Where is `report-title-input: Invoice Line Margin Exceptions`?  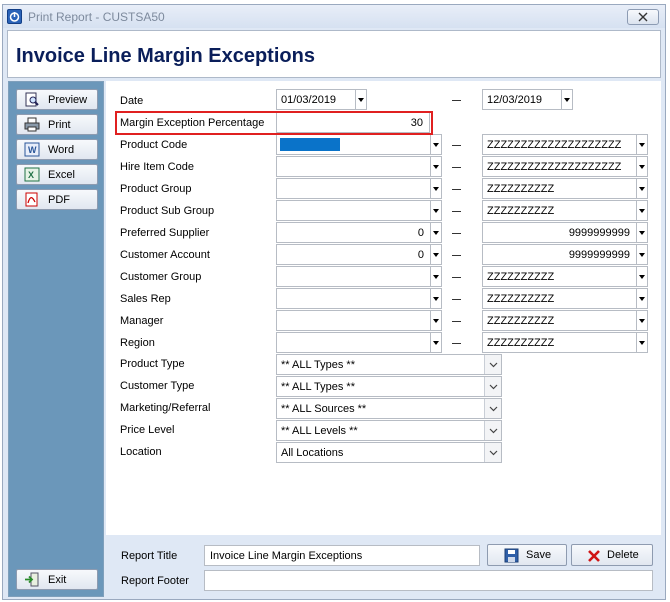 report-title-input: Invoice Line Margin Exceptions is located at coordinates (342, 555).